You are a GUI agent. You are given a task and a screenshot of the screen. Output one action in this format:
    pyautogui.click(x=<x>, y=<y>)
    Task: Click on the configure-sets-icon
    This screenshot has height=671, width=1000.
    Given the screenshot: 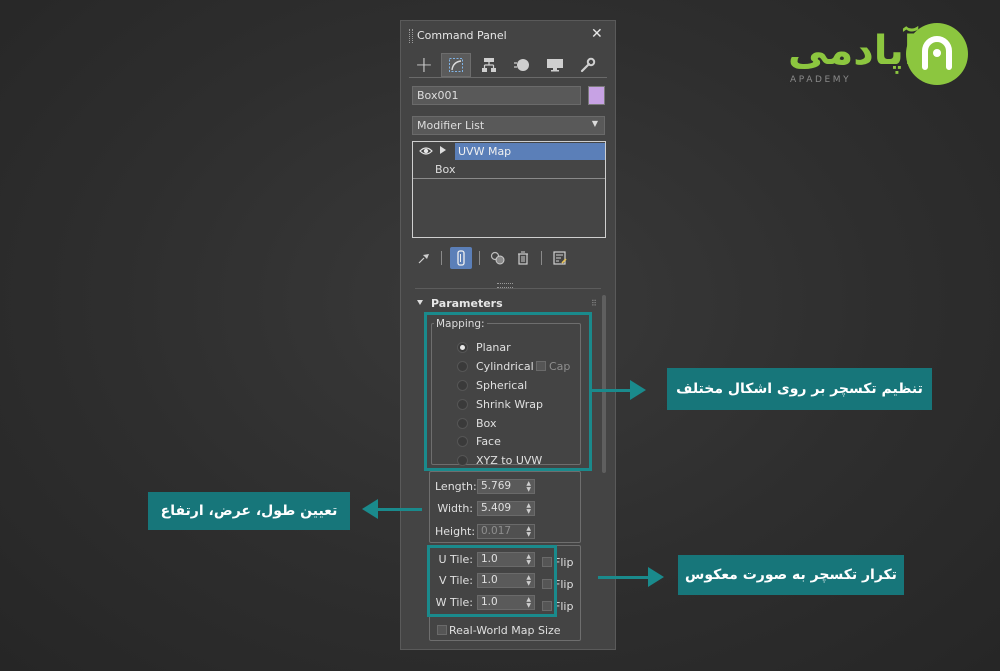 What is the action you would take?
    pyautogui.click(x=560, y=258)
    